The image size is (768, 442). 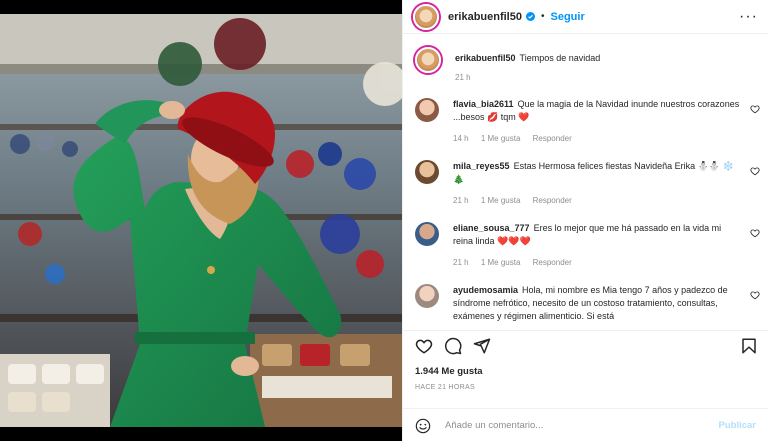 I want to click on more-options-icon: ···, so click(x=748, y=16).